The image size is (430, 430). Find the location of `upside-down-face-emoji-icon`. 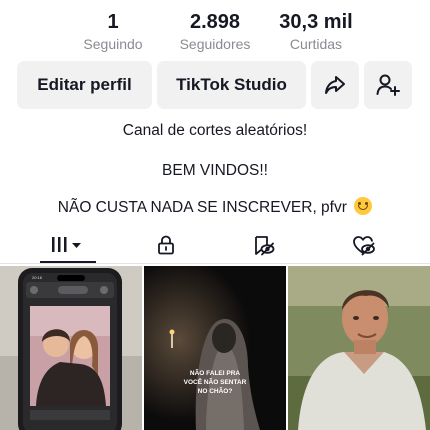

upside-down-face-emoji-icon is located at coordinates (363, 206).